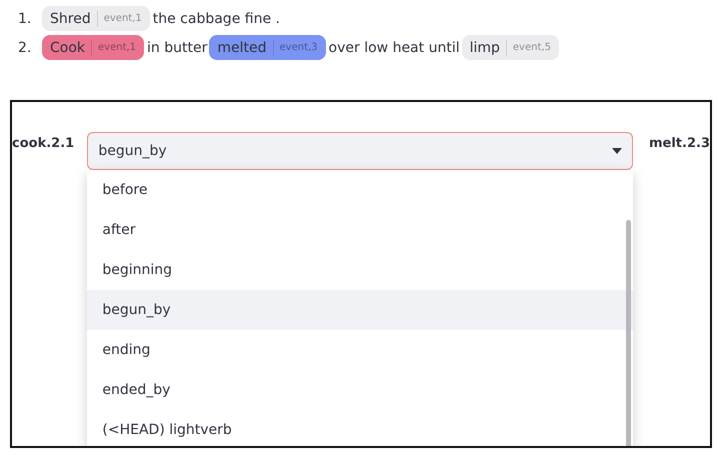  What do you see at coordinates (44, 143) in the screenshot?
I see `source-label: cook.2.1` at bounding box center [44, 143].